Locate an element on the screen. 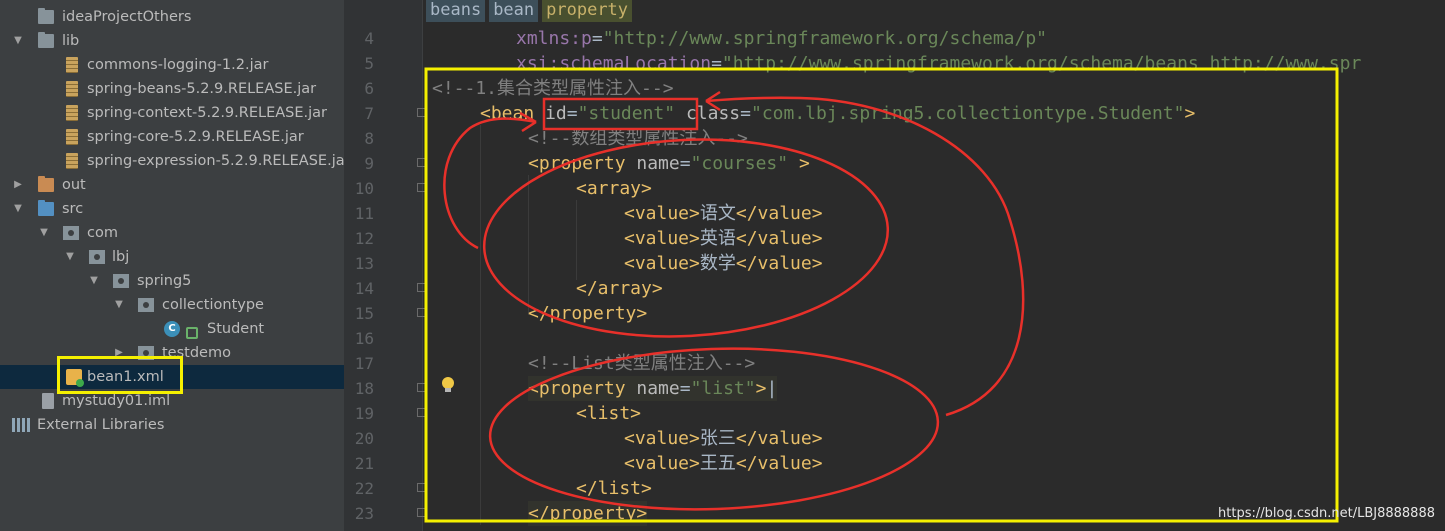  red-circle-list is located at coordinates (714, 429).